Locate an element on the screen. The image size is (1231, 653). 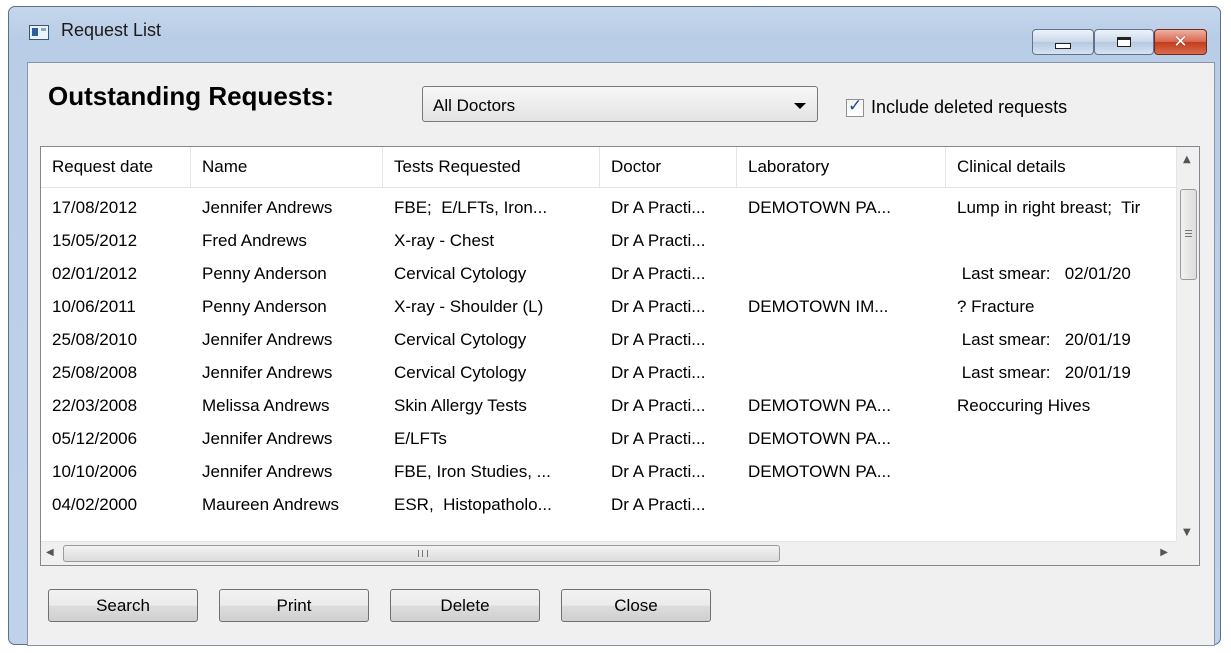
column-header-doctor: Doctor is located at coordinates (668, 167).